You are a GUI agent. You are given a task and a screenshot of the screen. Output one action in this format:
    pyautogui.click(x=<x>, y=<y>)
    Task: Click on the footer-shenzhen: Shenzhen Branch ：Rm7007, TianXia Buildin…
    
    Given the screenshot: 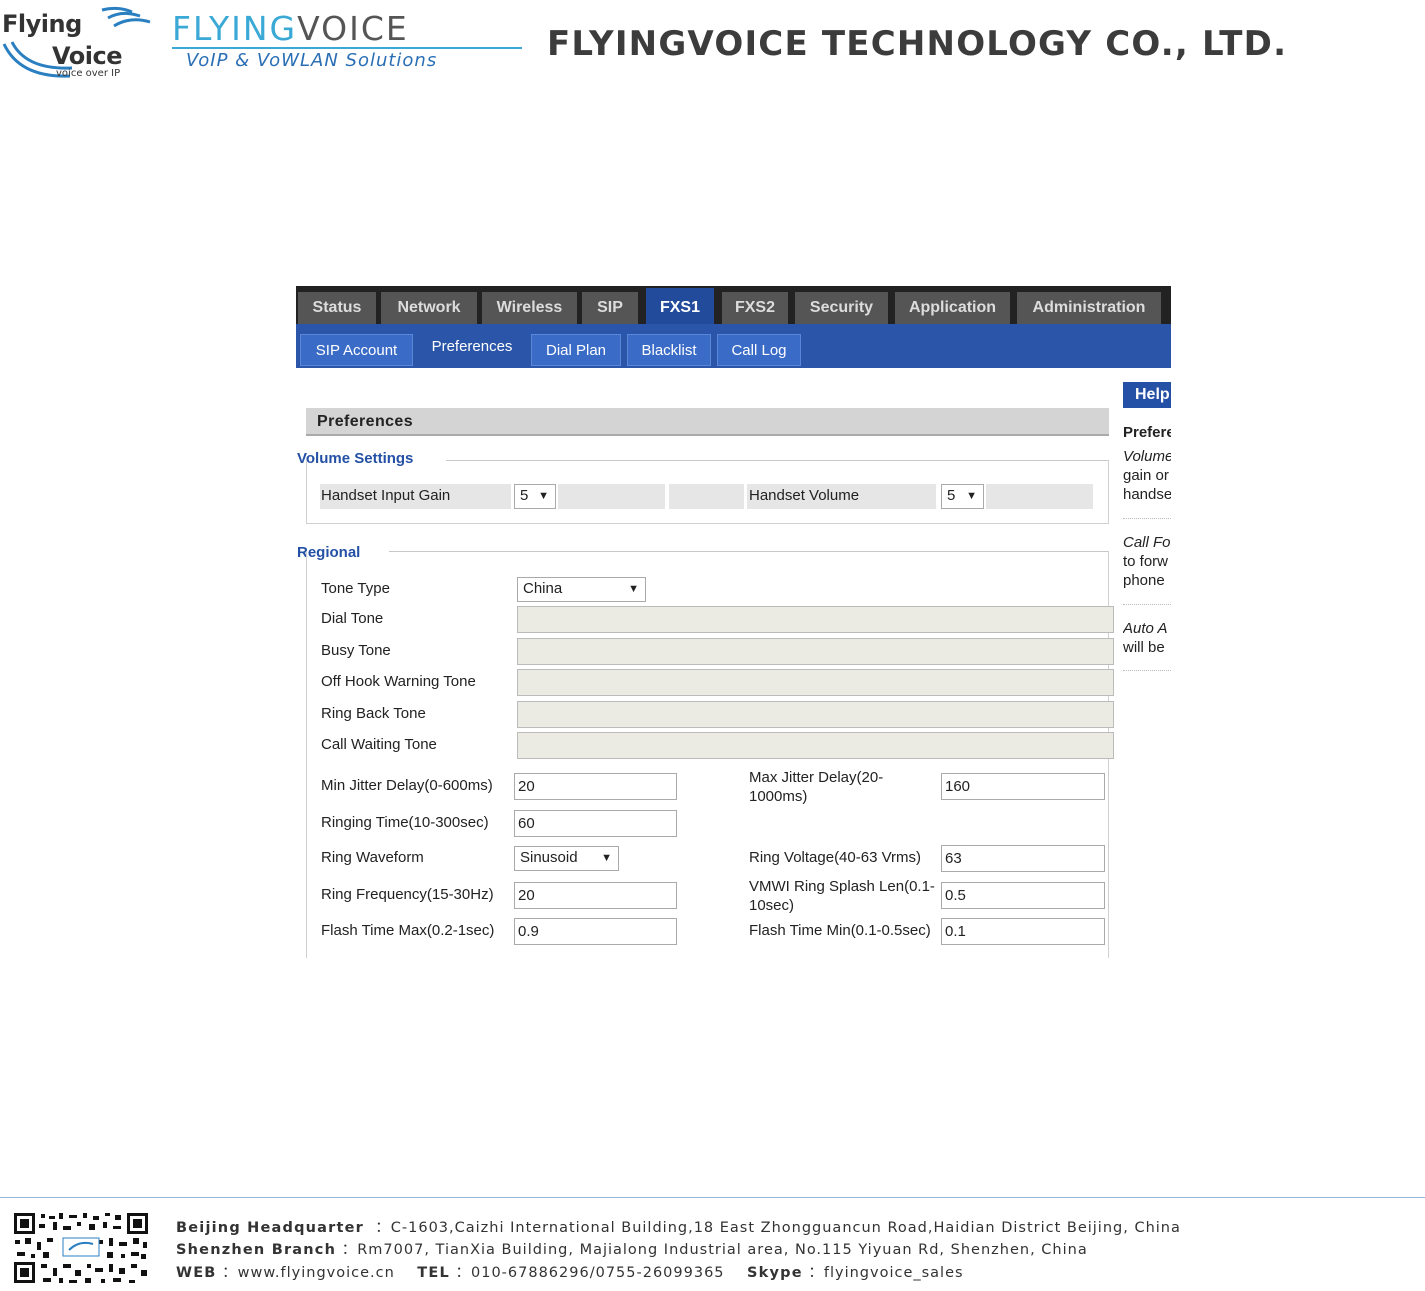 What is the action you would take?
    pyautogui.click(x=632, y=1250)
    